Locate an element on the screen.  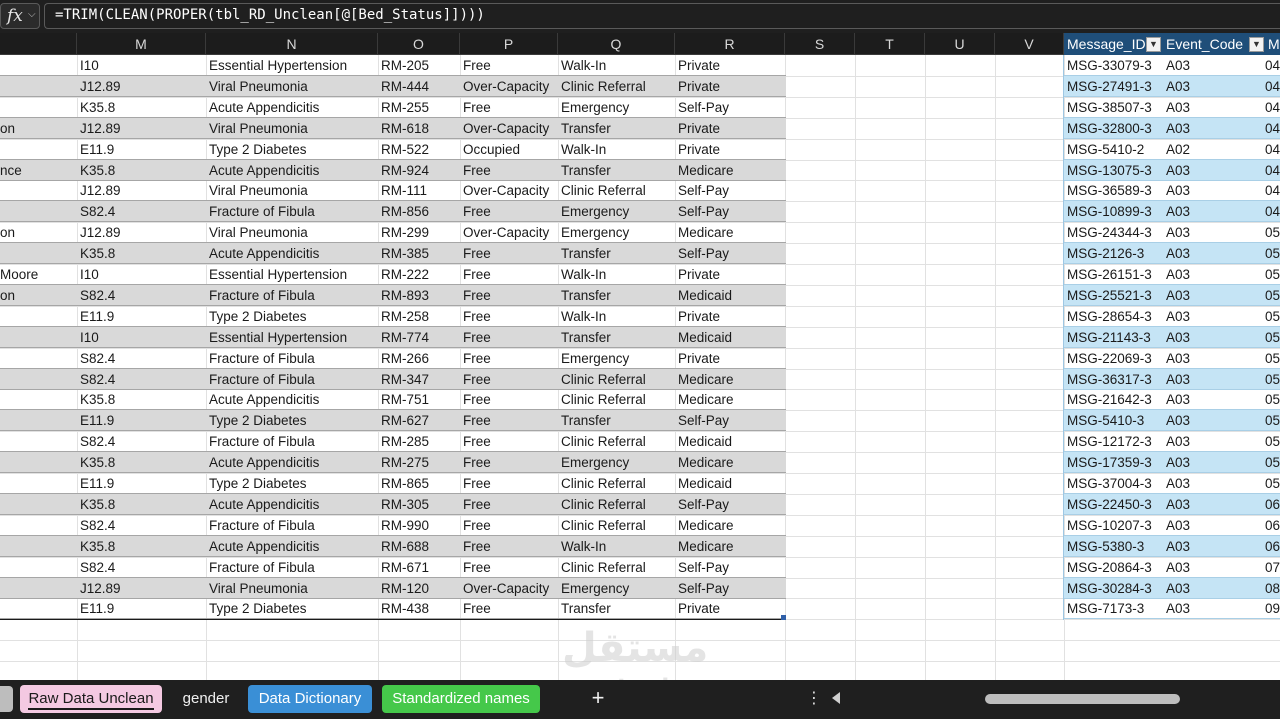
cell-message-id: MSG-37004-3 is located at coordinates (1113, 483).